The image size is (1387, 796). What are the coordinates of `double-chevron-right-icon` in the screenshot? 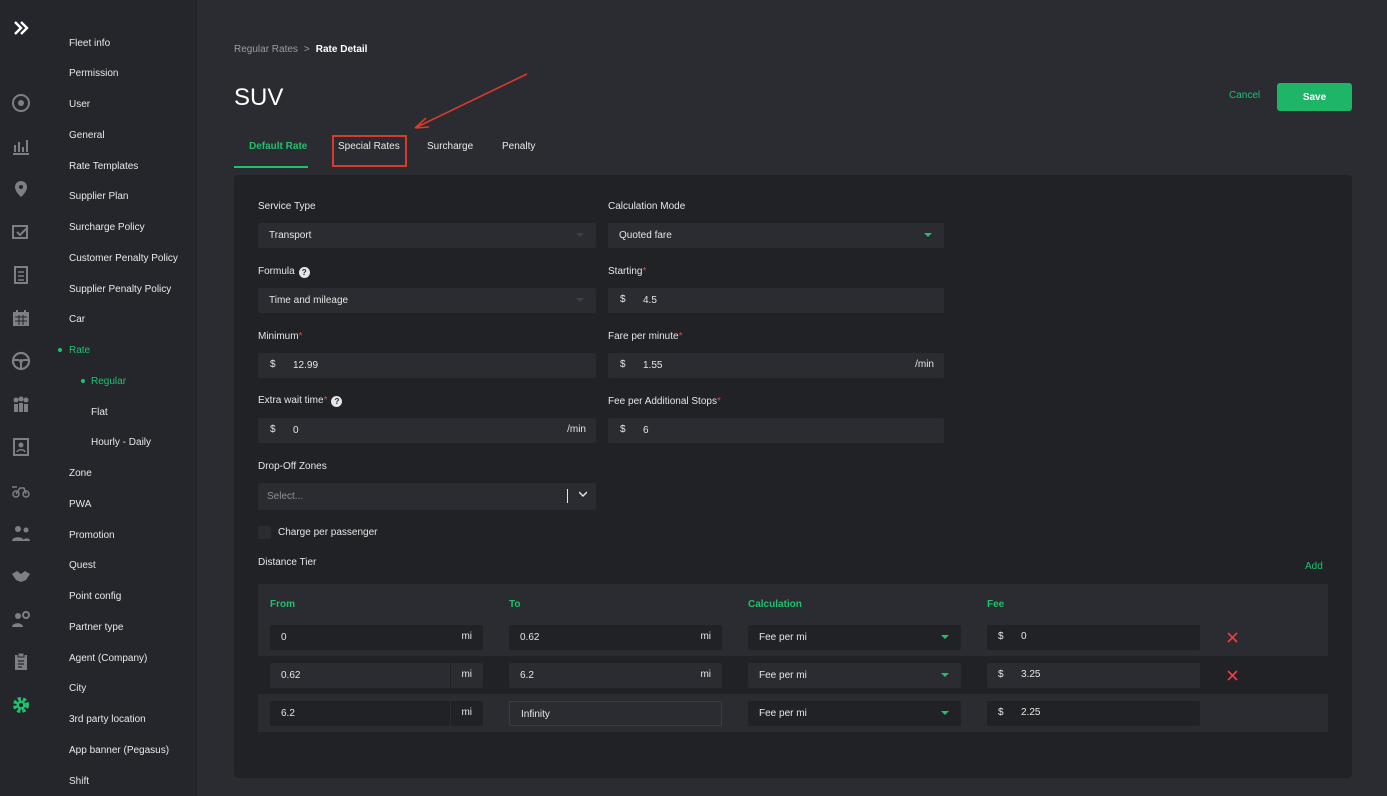 It's located at (21, 28).